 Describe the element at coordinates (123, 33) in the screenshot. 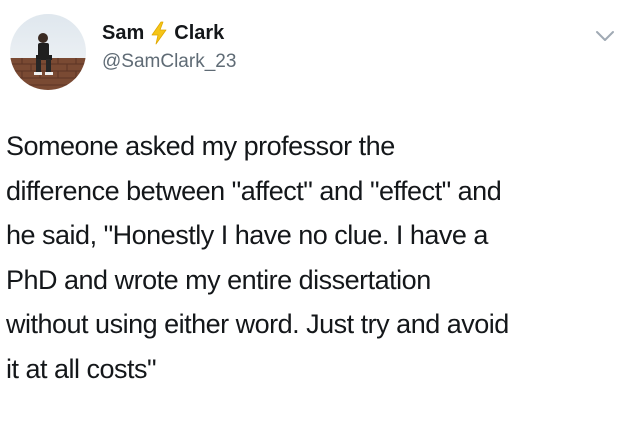

I see `display-name-first: Sam` at that location.